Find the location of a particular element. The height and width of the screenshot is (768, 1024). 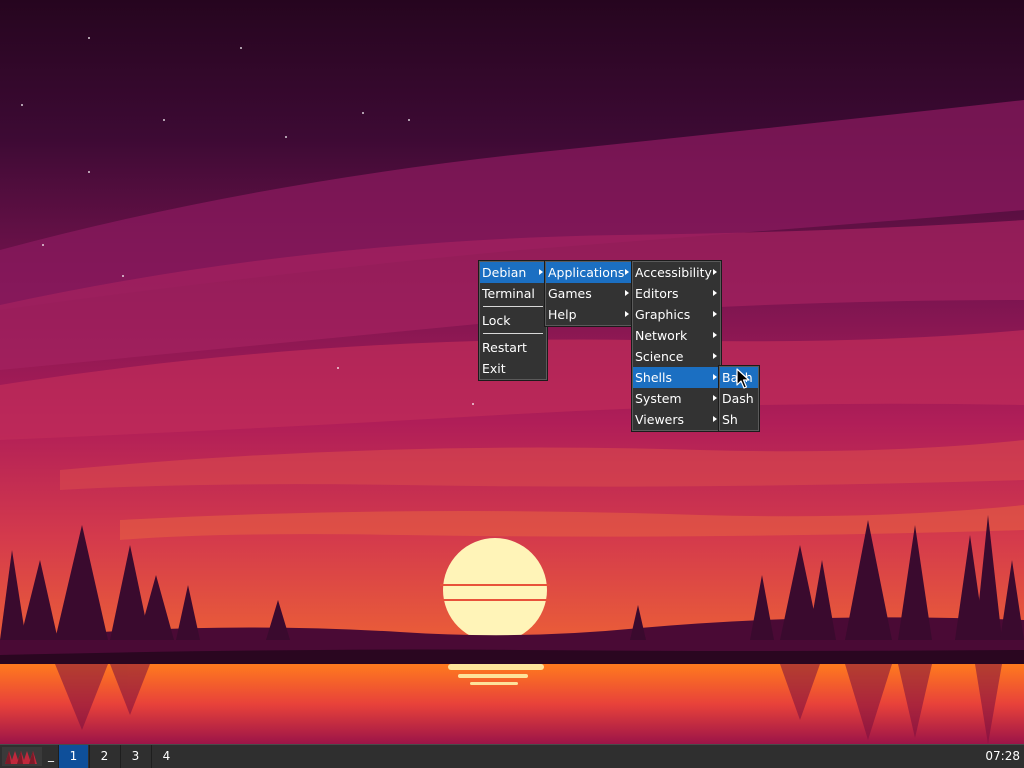

menu-item-system: System is located at coordinates (676, 398).